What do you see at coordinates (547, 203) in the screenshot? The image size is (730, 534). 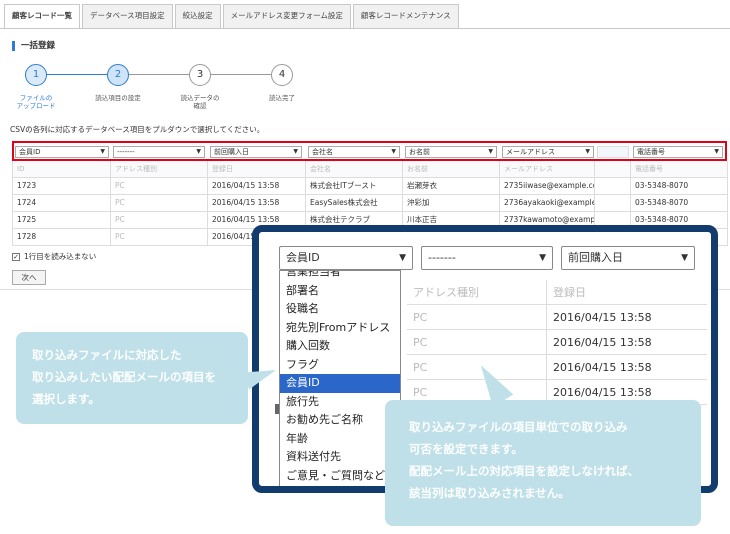 I see `table-cell: 2736ayakaoki@example.com` at bounding box center [547, 203].